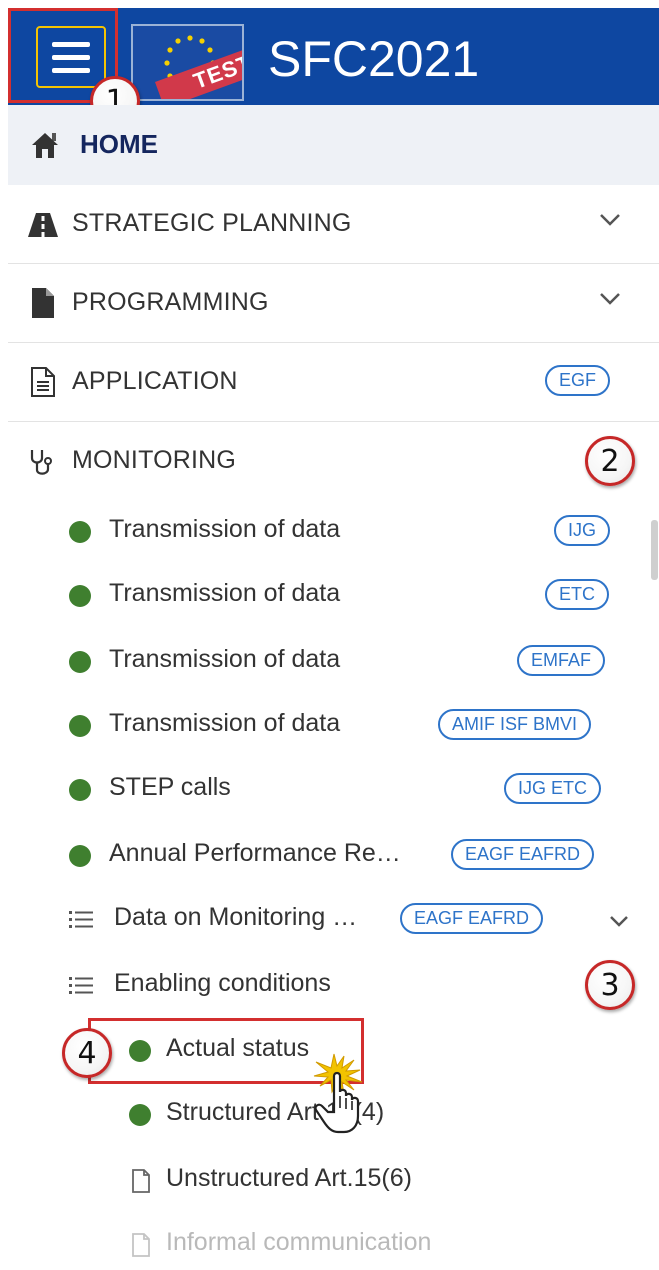 Image resolution: width=659 pixels, height=1270 pixels. What do you see at coordinates (45, 145) in the screenshot?
I see `home-icon` at bounding box center [45, 145].